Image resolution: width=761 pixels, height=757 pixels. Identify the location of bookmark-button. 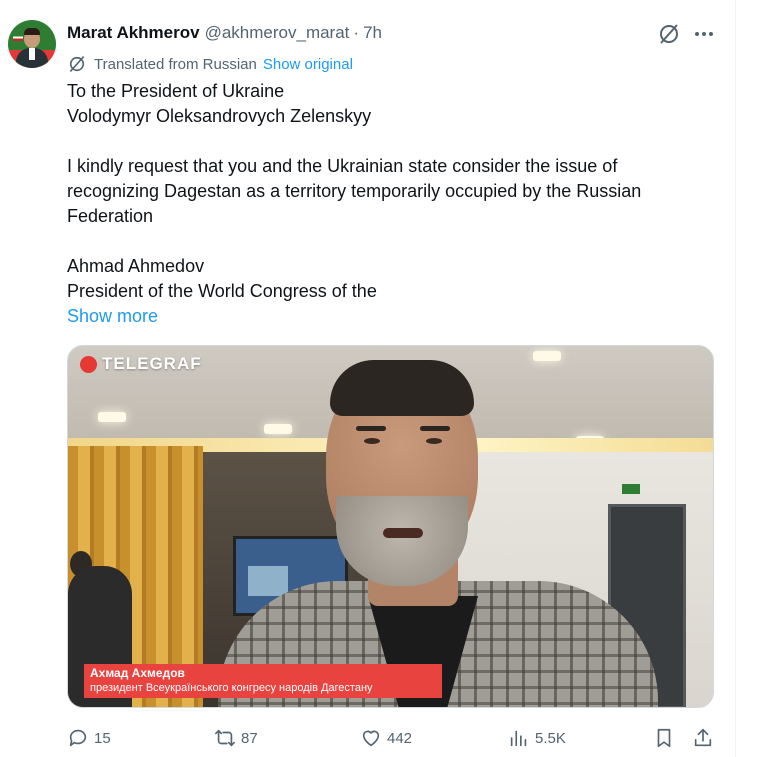
(666, 738).